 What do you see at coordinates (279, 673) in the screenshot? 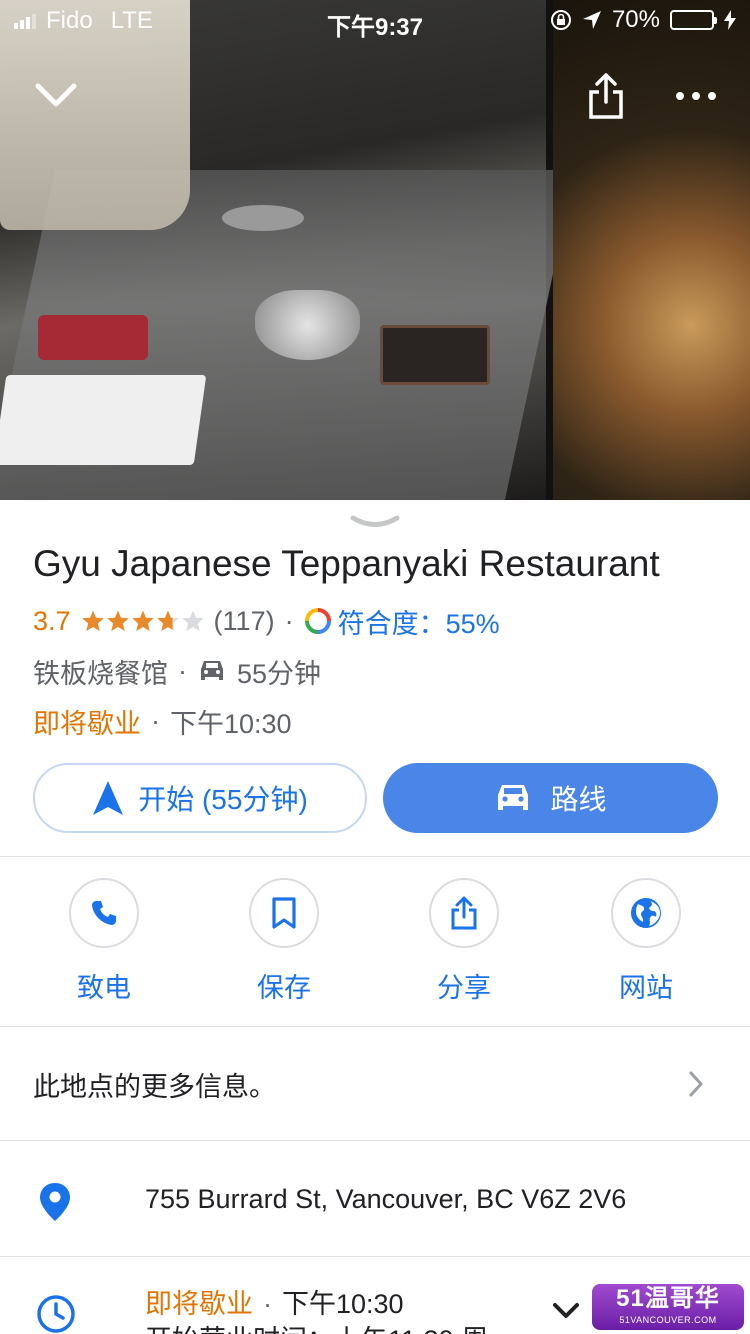
I see `drive-time: 55分钟` at bounding box center [279, 673].